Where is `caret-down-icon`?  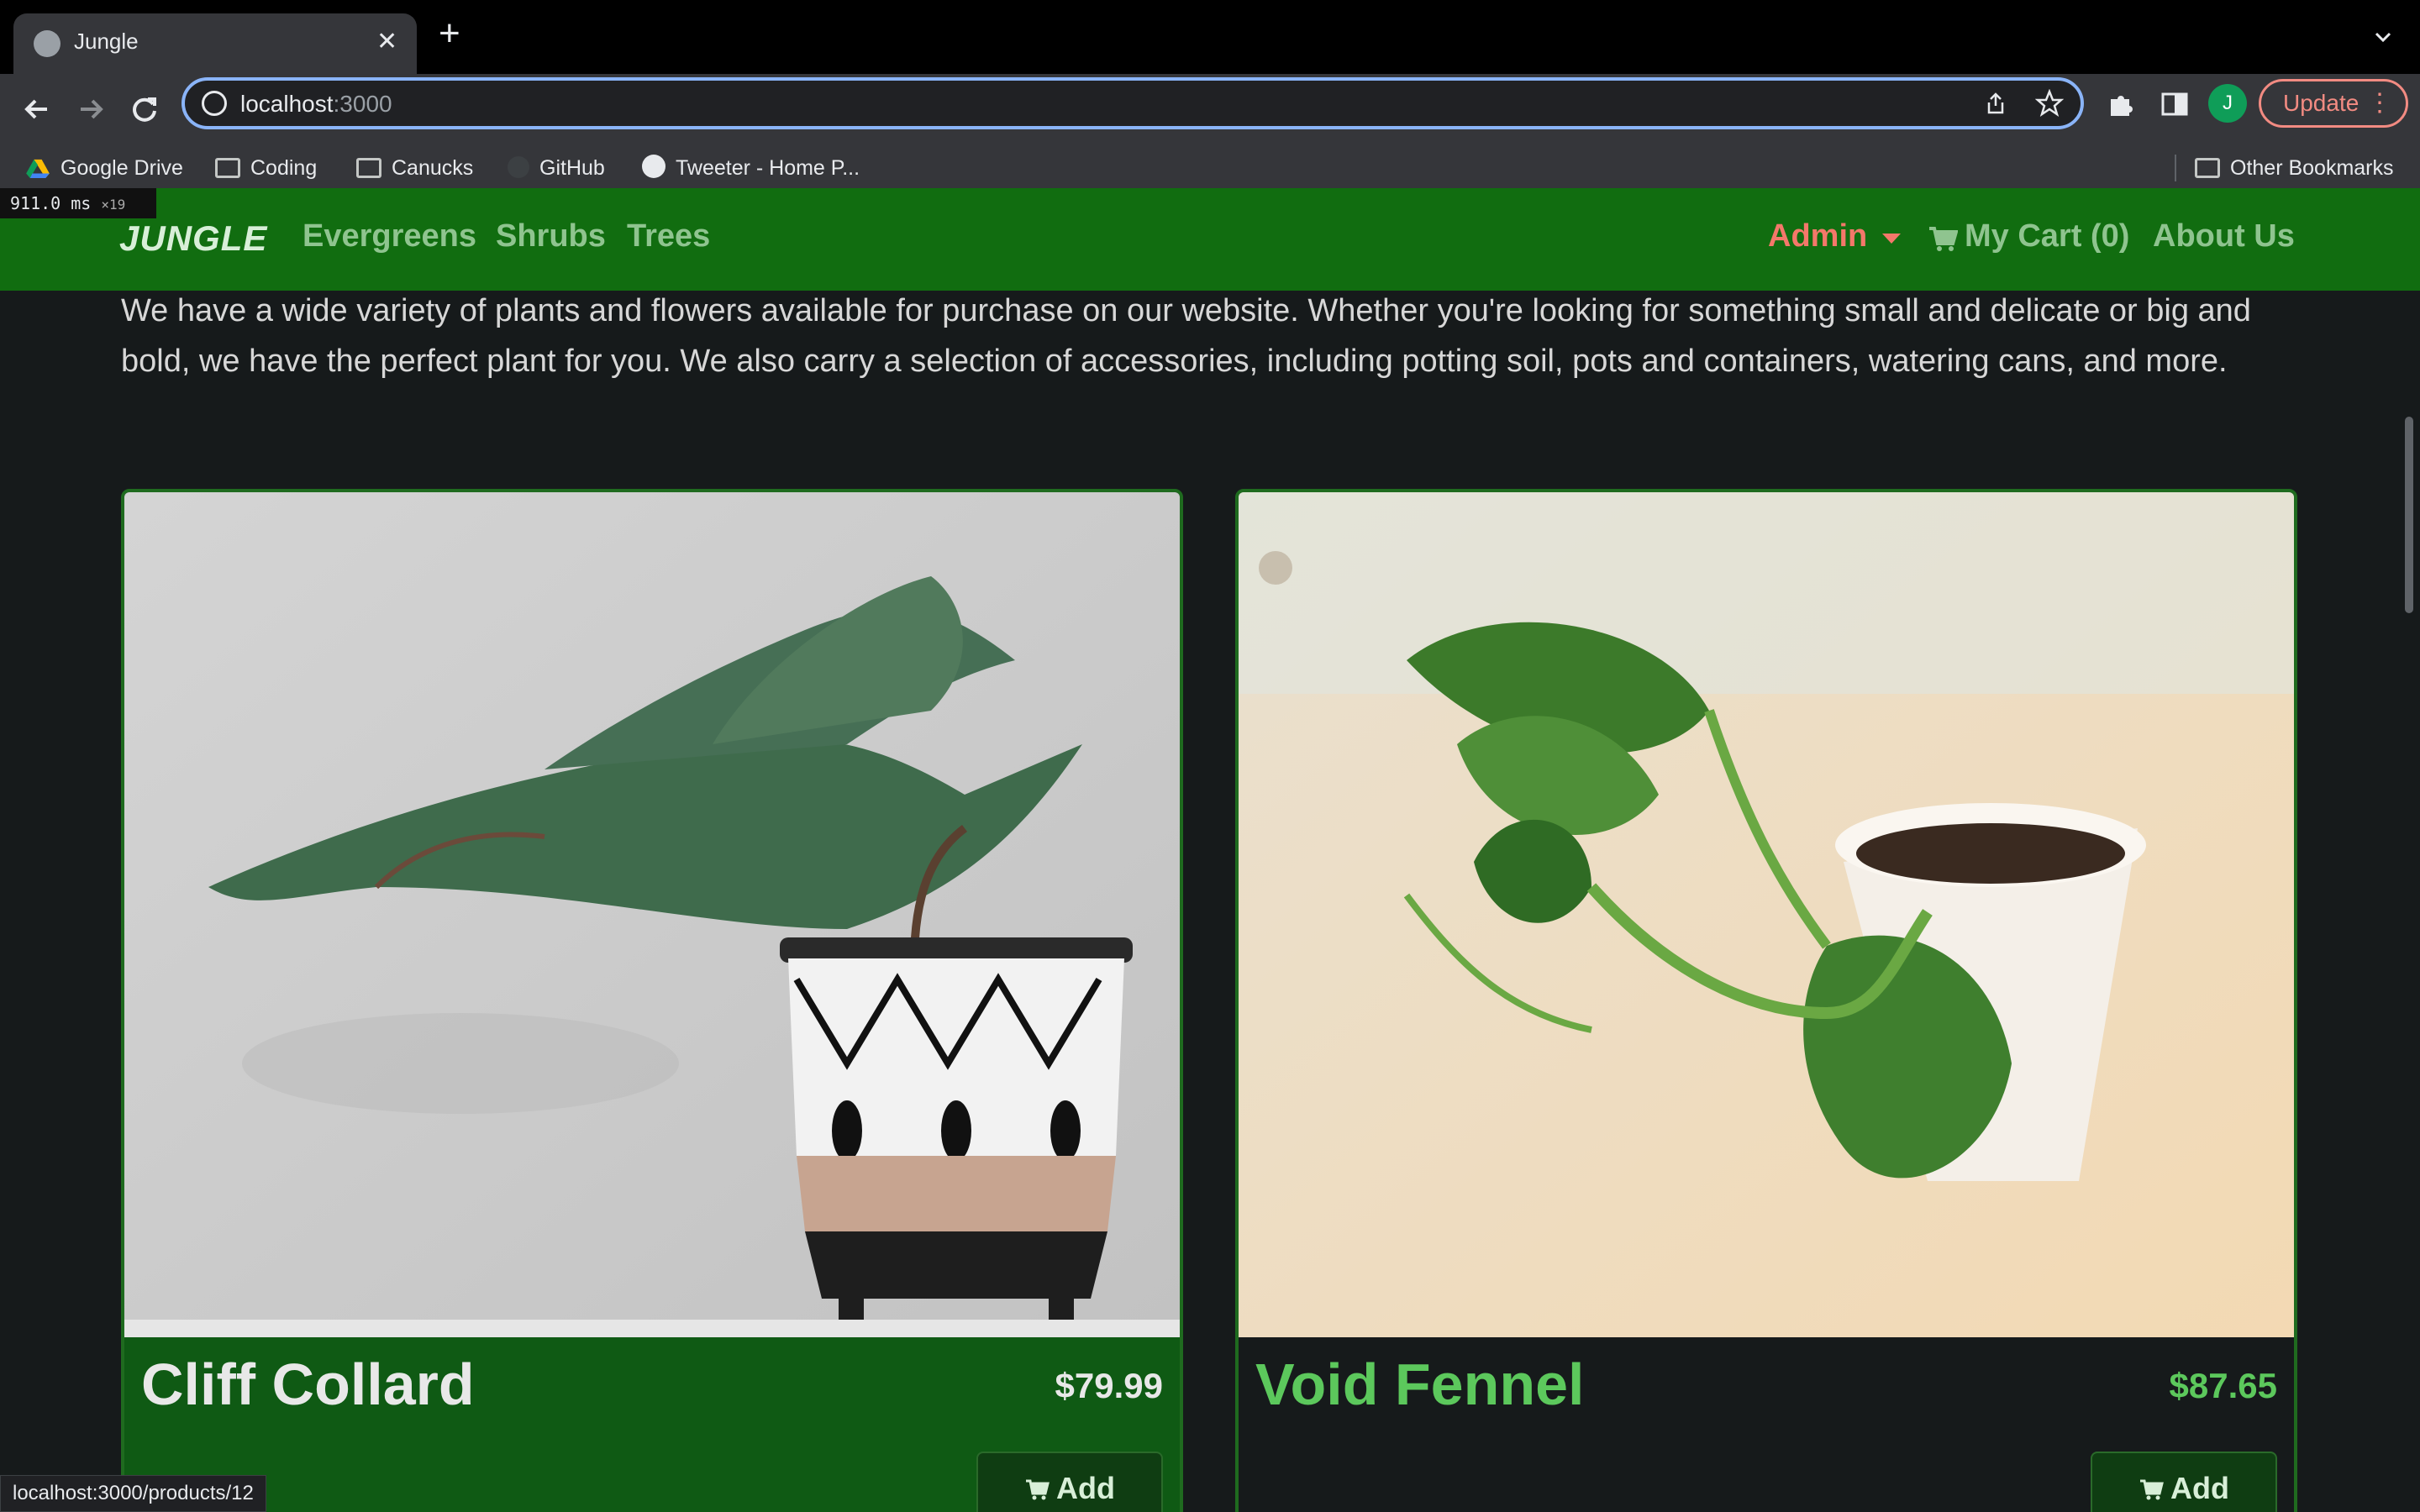
caret-down-icon is located at coordinates (1891, 239).